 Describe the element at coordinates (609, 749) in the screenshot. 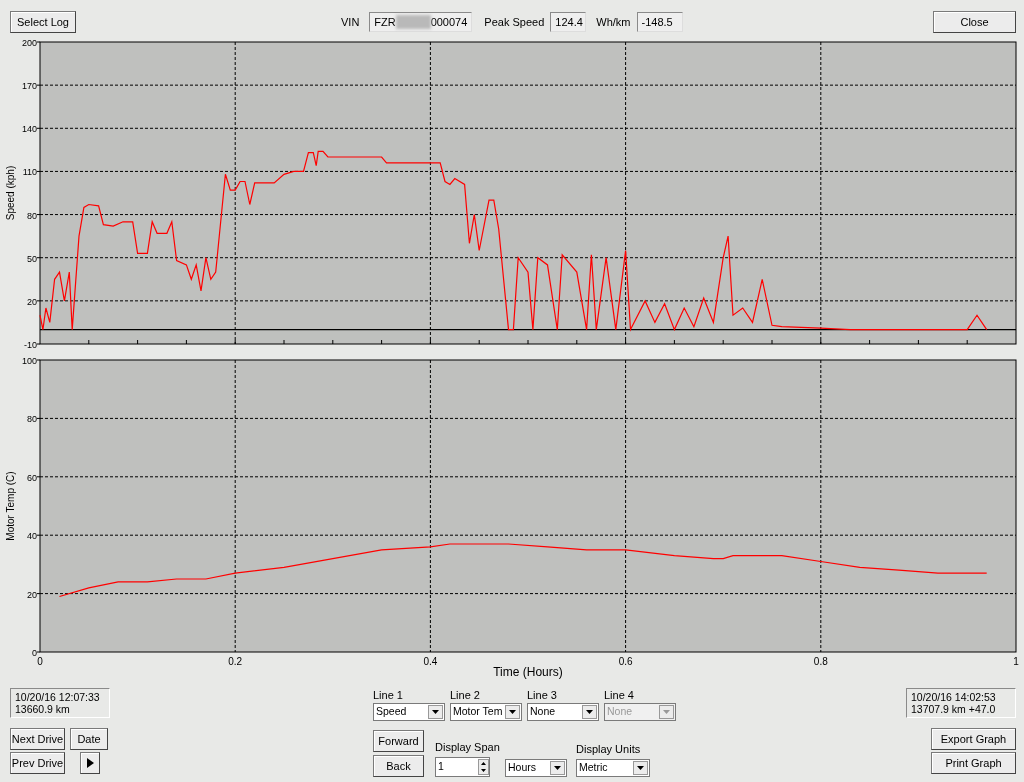

I see `display-units-label: Display Units` at that location.